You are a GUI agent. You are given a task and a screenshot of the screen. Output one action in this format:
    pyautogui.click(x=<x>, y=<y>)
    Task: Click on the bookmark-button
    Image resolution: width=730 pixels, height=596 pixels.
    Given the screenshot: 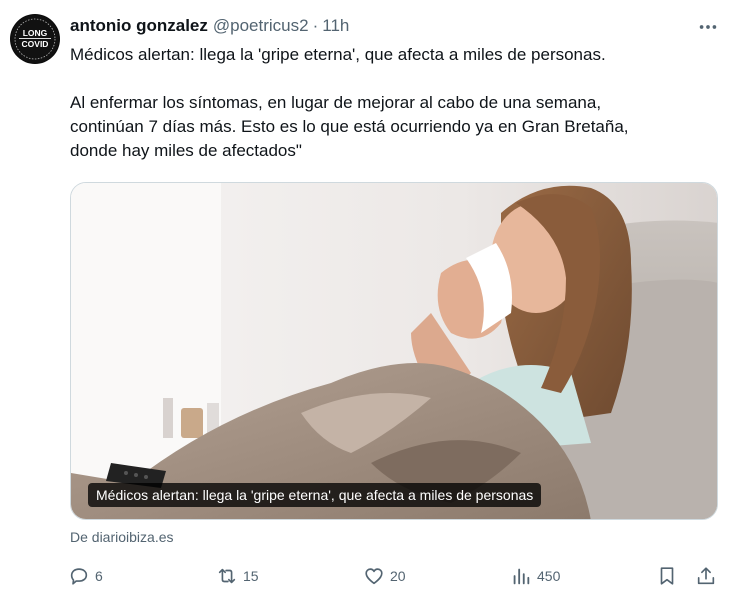 What is the action you would take?
    pyautogui.click(x=667, y=576)
    